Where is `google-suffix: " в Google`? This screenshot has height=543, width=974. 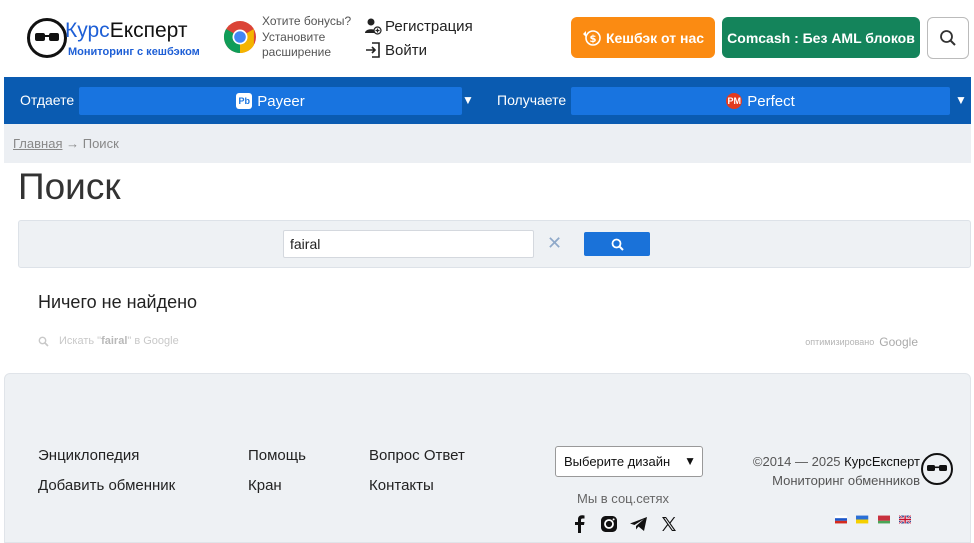 google-suffix: " в Google is located at coordinates (153, 341).